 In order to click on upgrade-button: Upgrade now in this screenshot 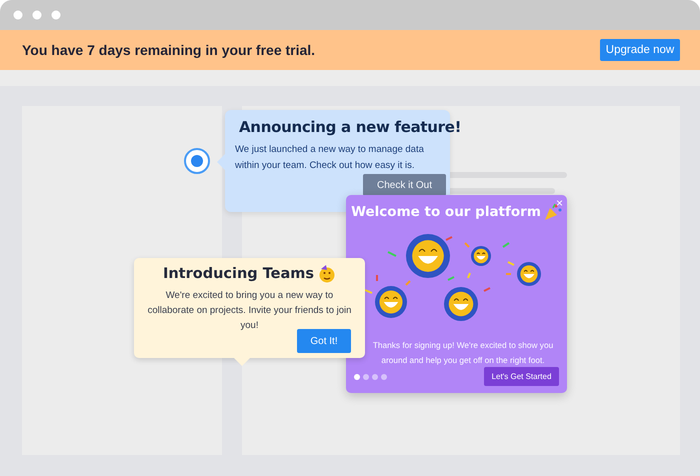, I will do `click(640, 50)`.